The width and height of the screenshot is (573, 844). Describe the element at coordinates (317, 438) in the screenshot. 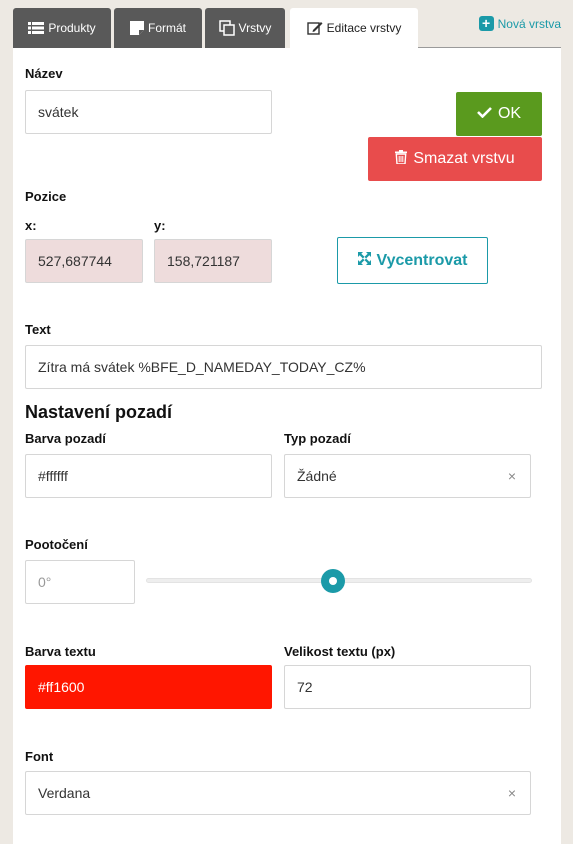

I see `bg-type-label: Typ pozadí` at that location.